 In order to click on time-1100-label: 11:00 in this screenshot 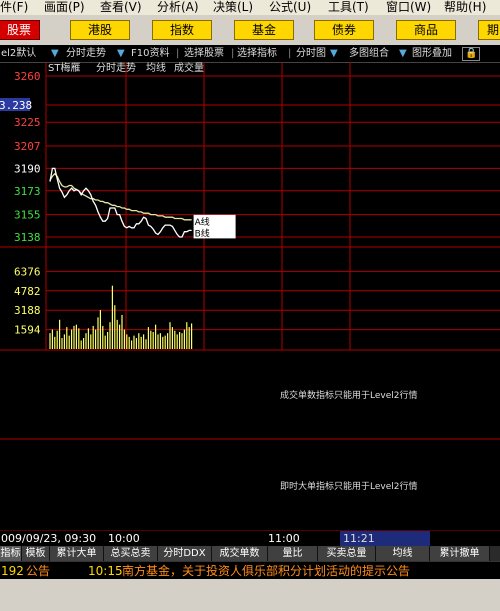, I will do `click(284, 538)`.